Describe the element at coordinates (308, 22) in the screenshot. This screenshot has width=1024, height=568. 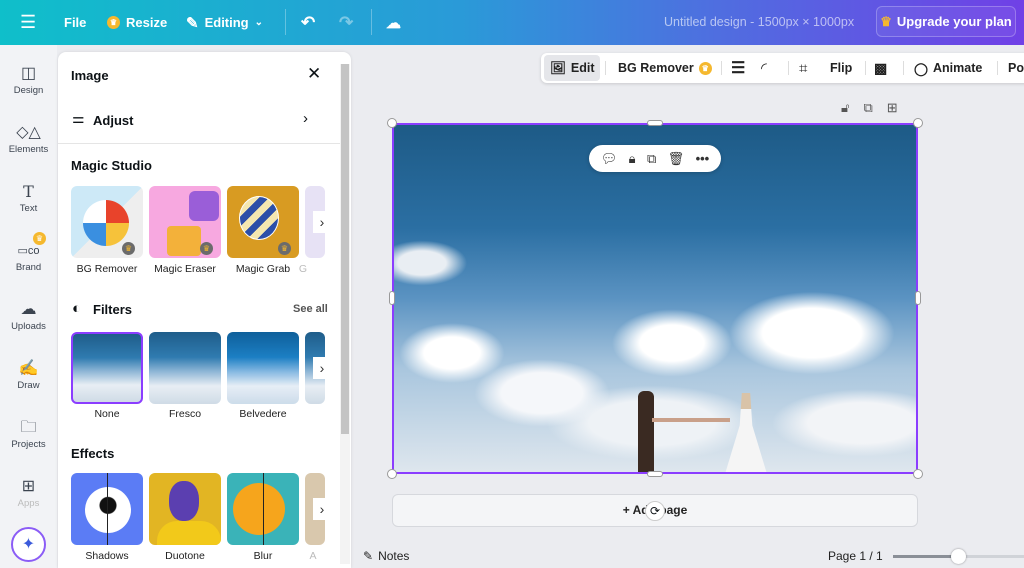
I see `undo-icon: ↶` at that location.